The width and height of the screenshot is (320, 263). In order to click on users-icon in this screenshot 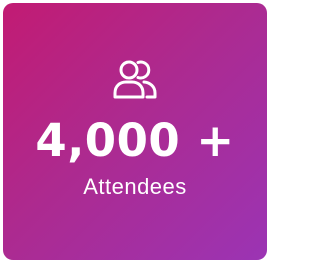, I will do `click(135, 79)`.